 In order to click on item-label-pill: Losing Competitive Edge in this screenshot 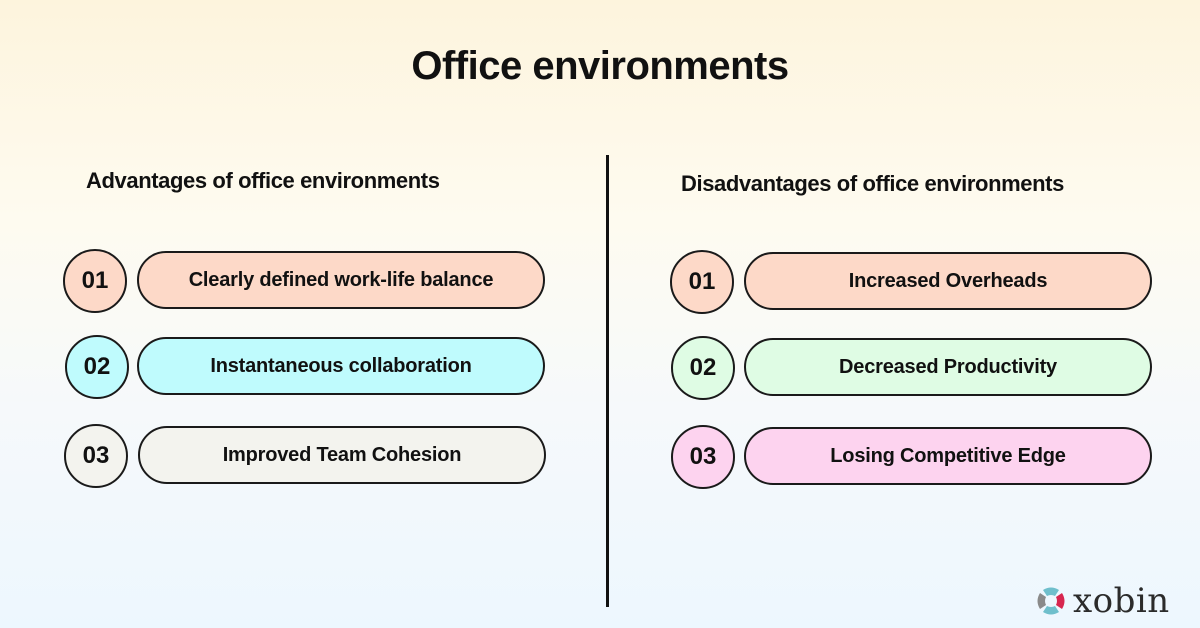, I will do `click(948, 456)`.